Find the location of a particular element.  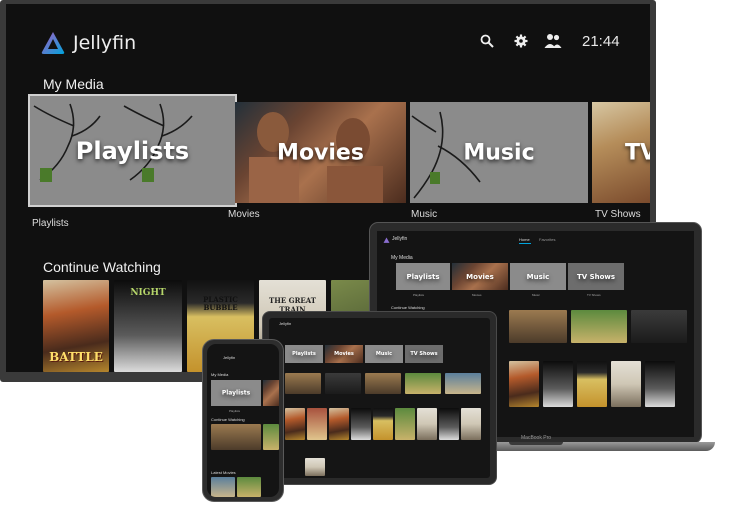

tablet-device: Jellyfin Playlists Movies Music TV Shows is located at coordinates (379, 398).